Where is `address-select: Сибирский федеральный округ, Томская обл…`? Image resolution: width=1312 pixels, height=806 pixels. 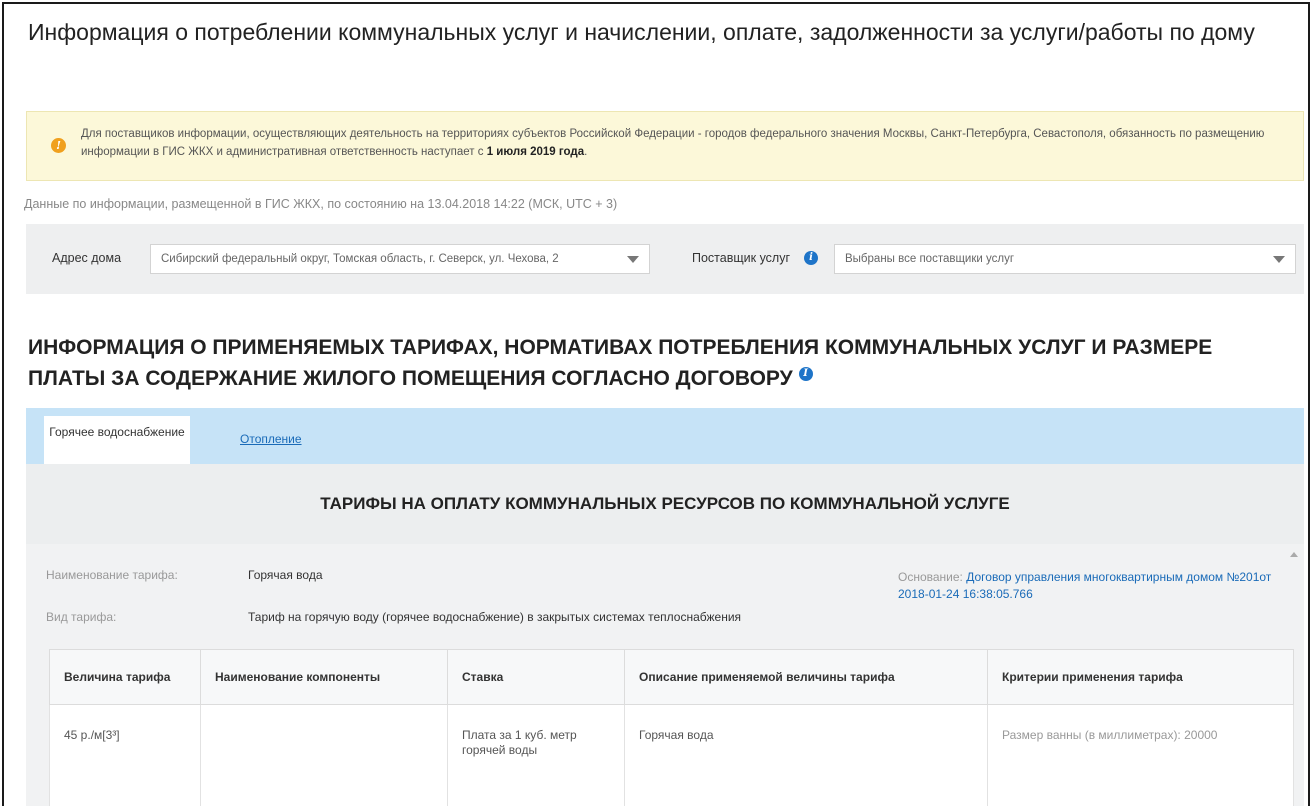 address-select: Сибирский федеральный округ, Томская обл… is located at coordinates (400, 259).